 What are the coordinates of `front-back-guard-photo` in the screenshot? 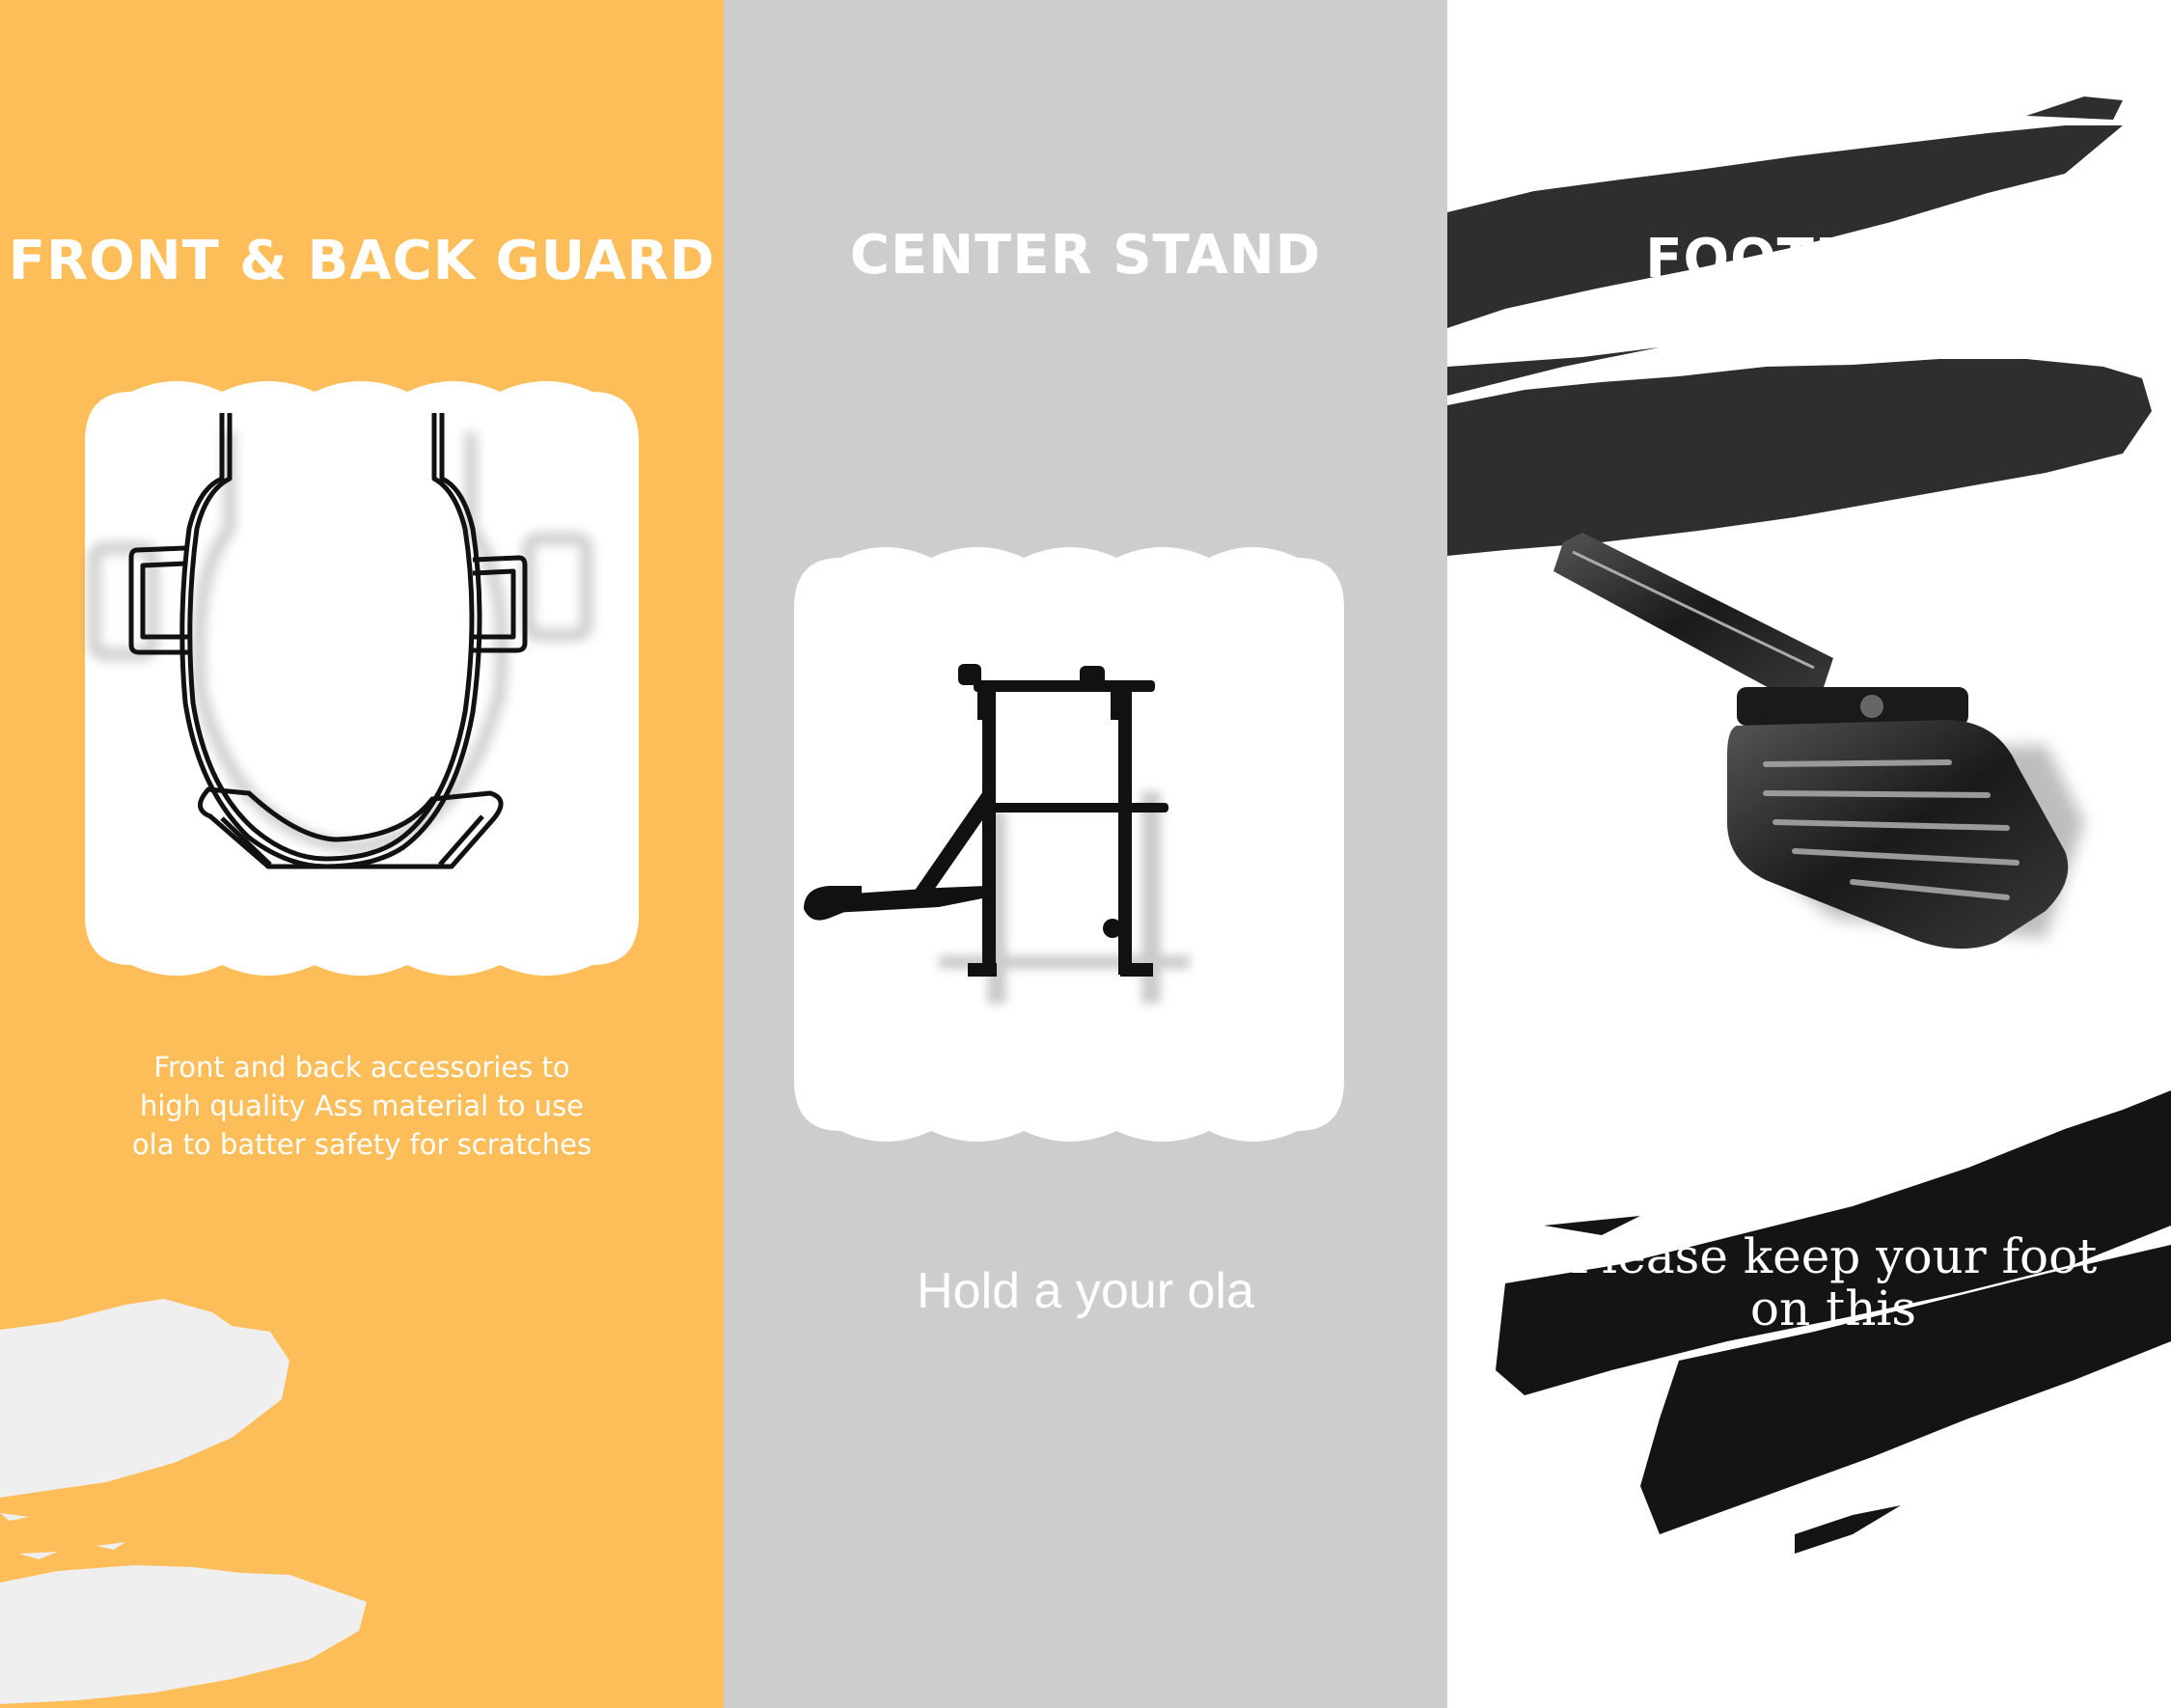 It's located at (362, 678).